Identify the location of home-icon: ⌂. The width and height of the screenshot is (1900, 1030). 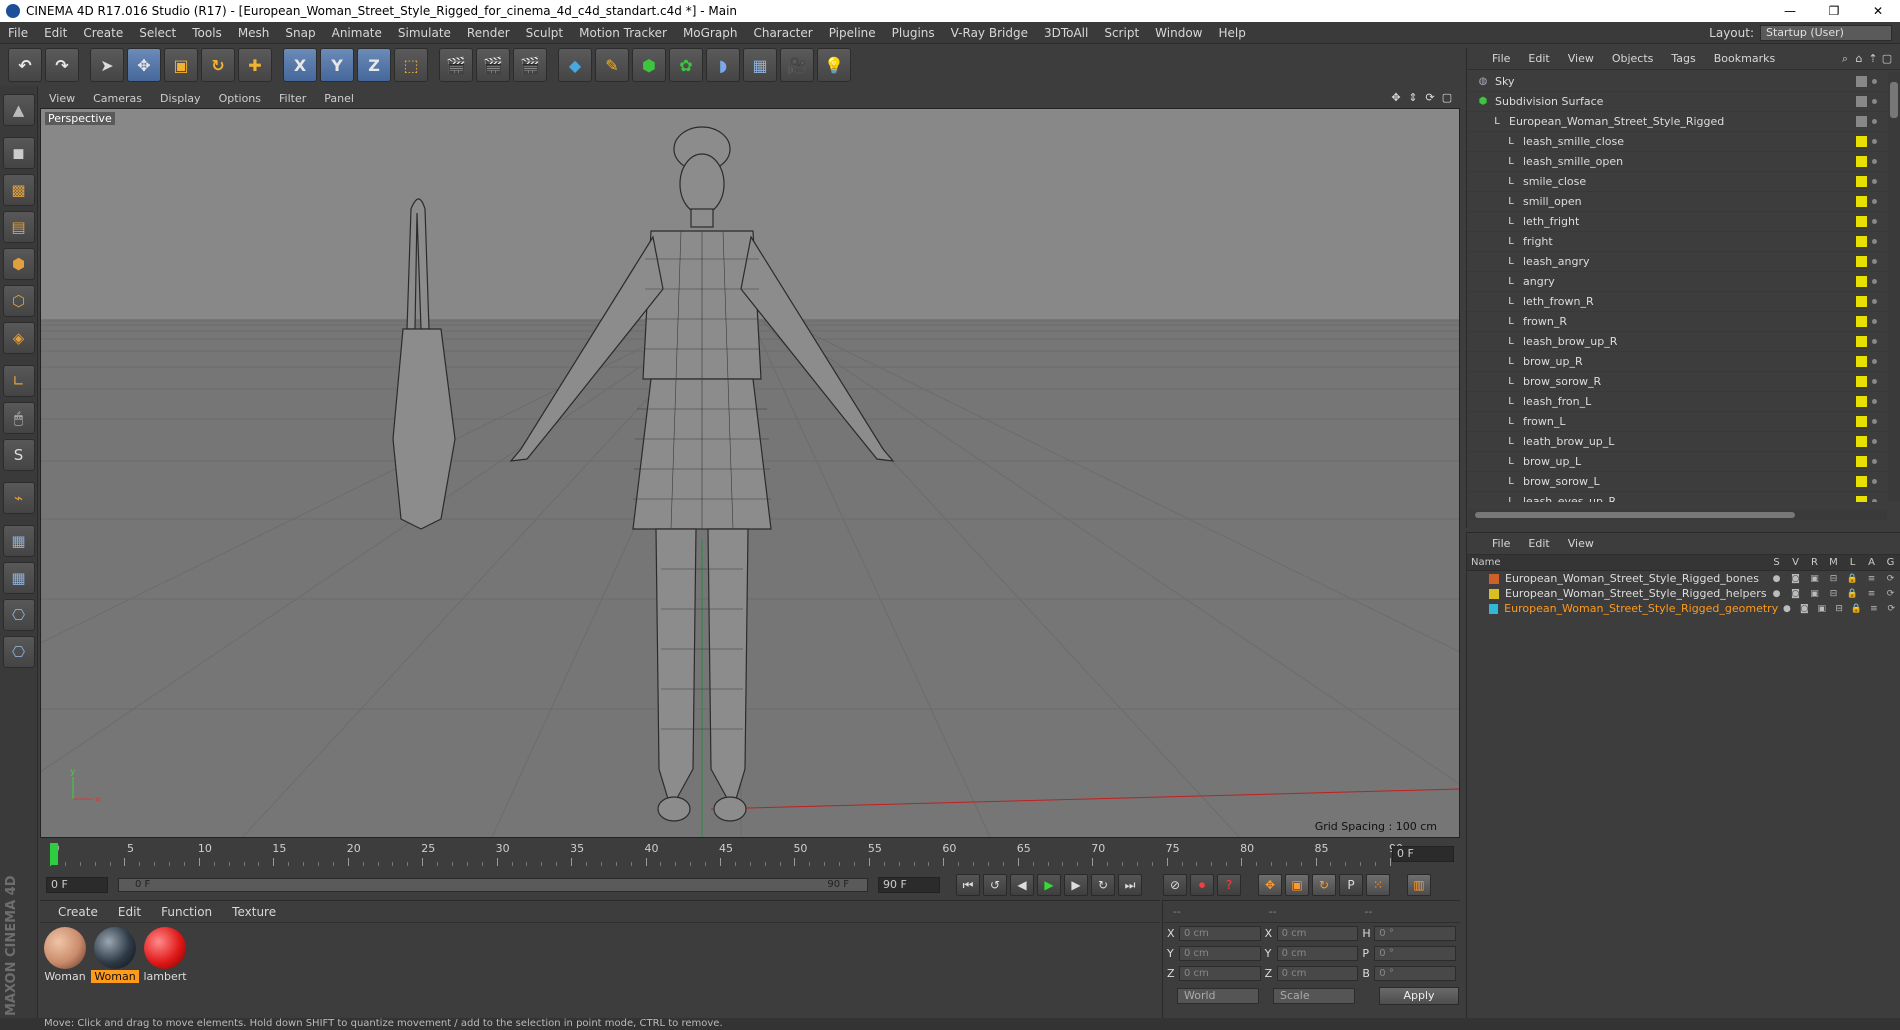
(1859, 59).